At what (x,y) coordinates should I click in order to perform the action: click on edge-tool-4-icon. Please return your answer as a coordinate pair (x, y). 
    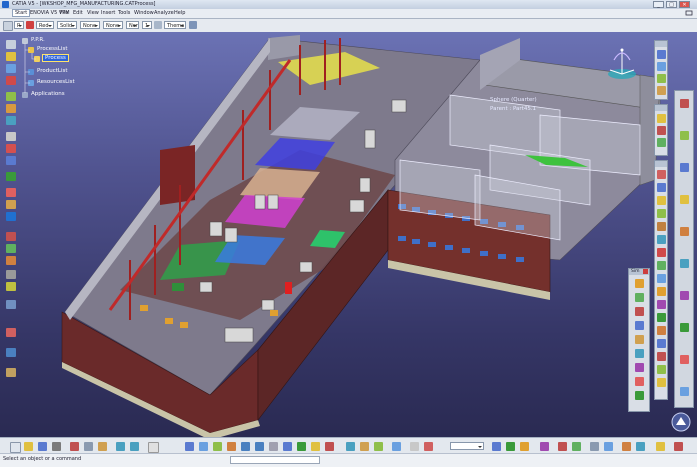
    Looking at the image, I should click on (684, 199).